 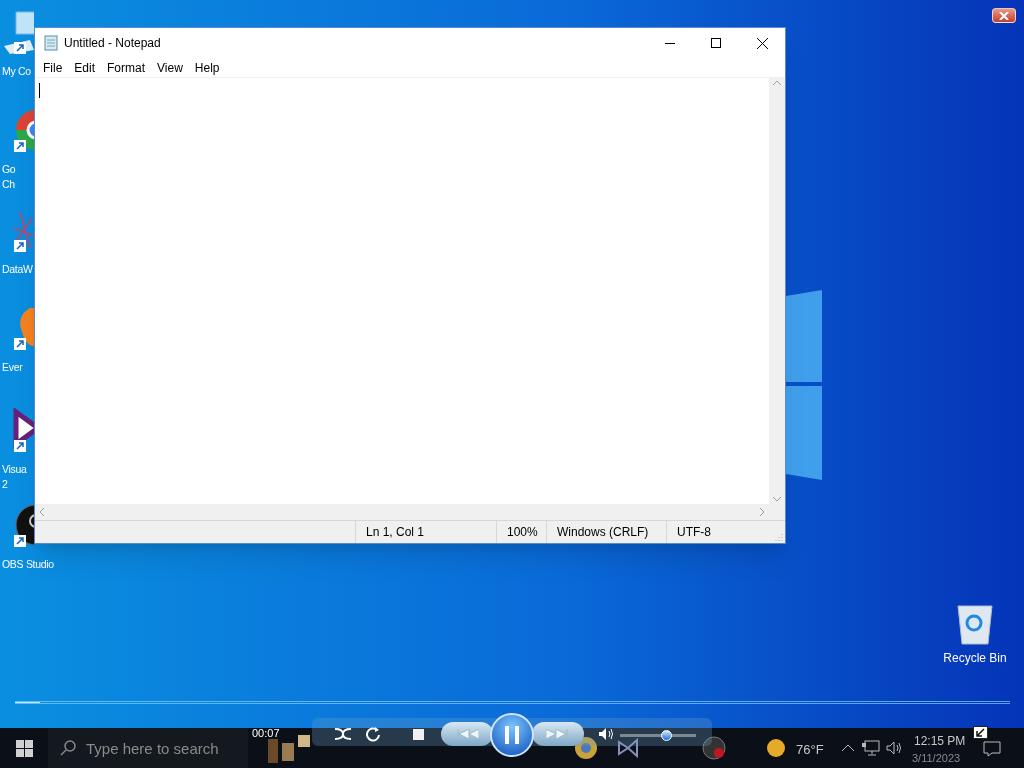 What do you see at coordinates (762, 512) in the screenshot?
I see `scroll-right-icon` at bounding box center [762, 512].